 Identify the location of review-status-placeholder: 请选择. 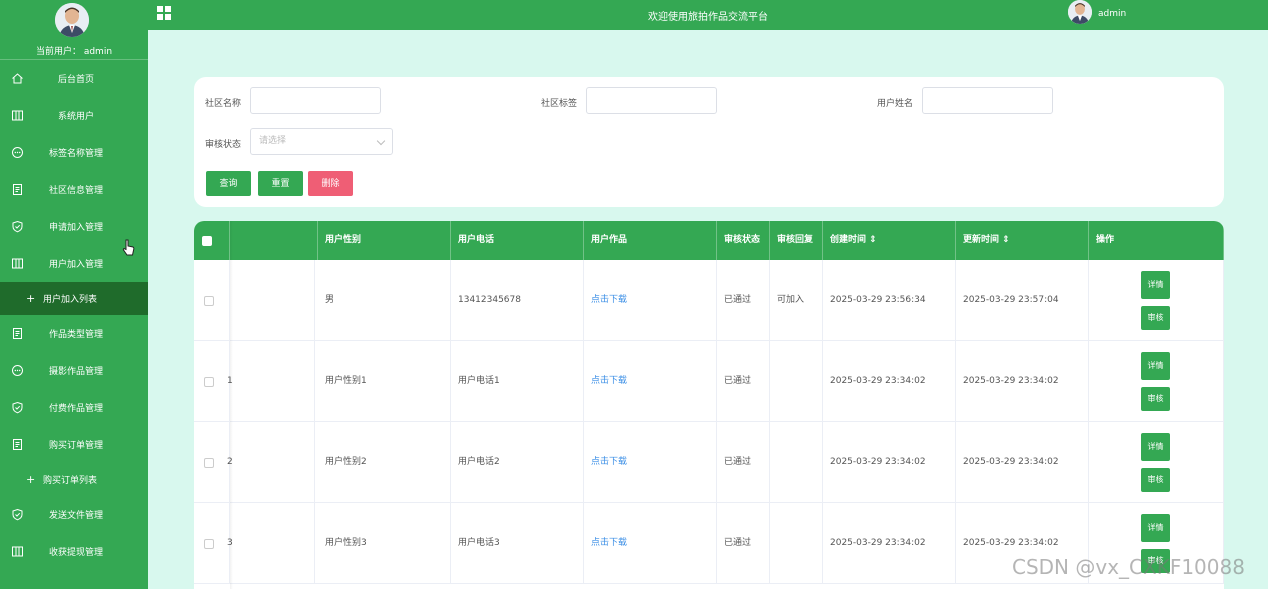
(273, 141).